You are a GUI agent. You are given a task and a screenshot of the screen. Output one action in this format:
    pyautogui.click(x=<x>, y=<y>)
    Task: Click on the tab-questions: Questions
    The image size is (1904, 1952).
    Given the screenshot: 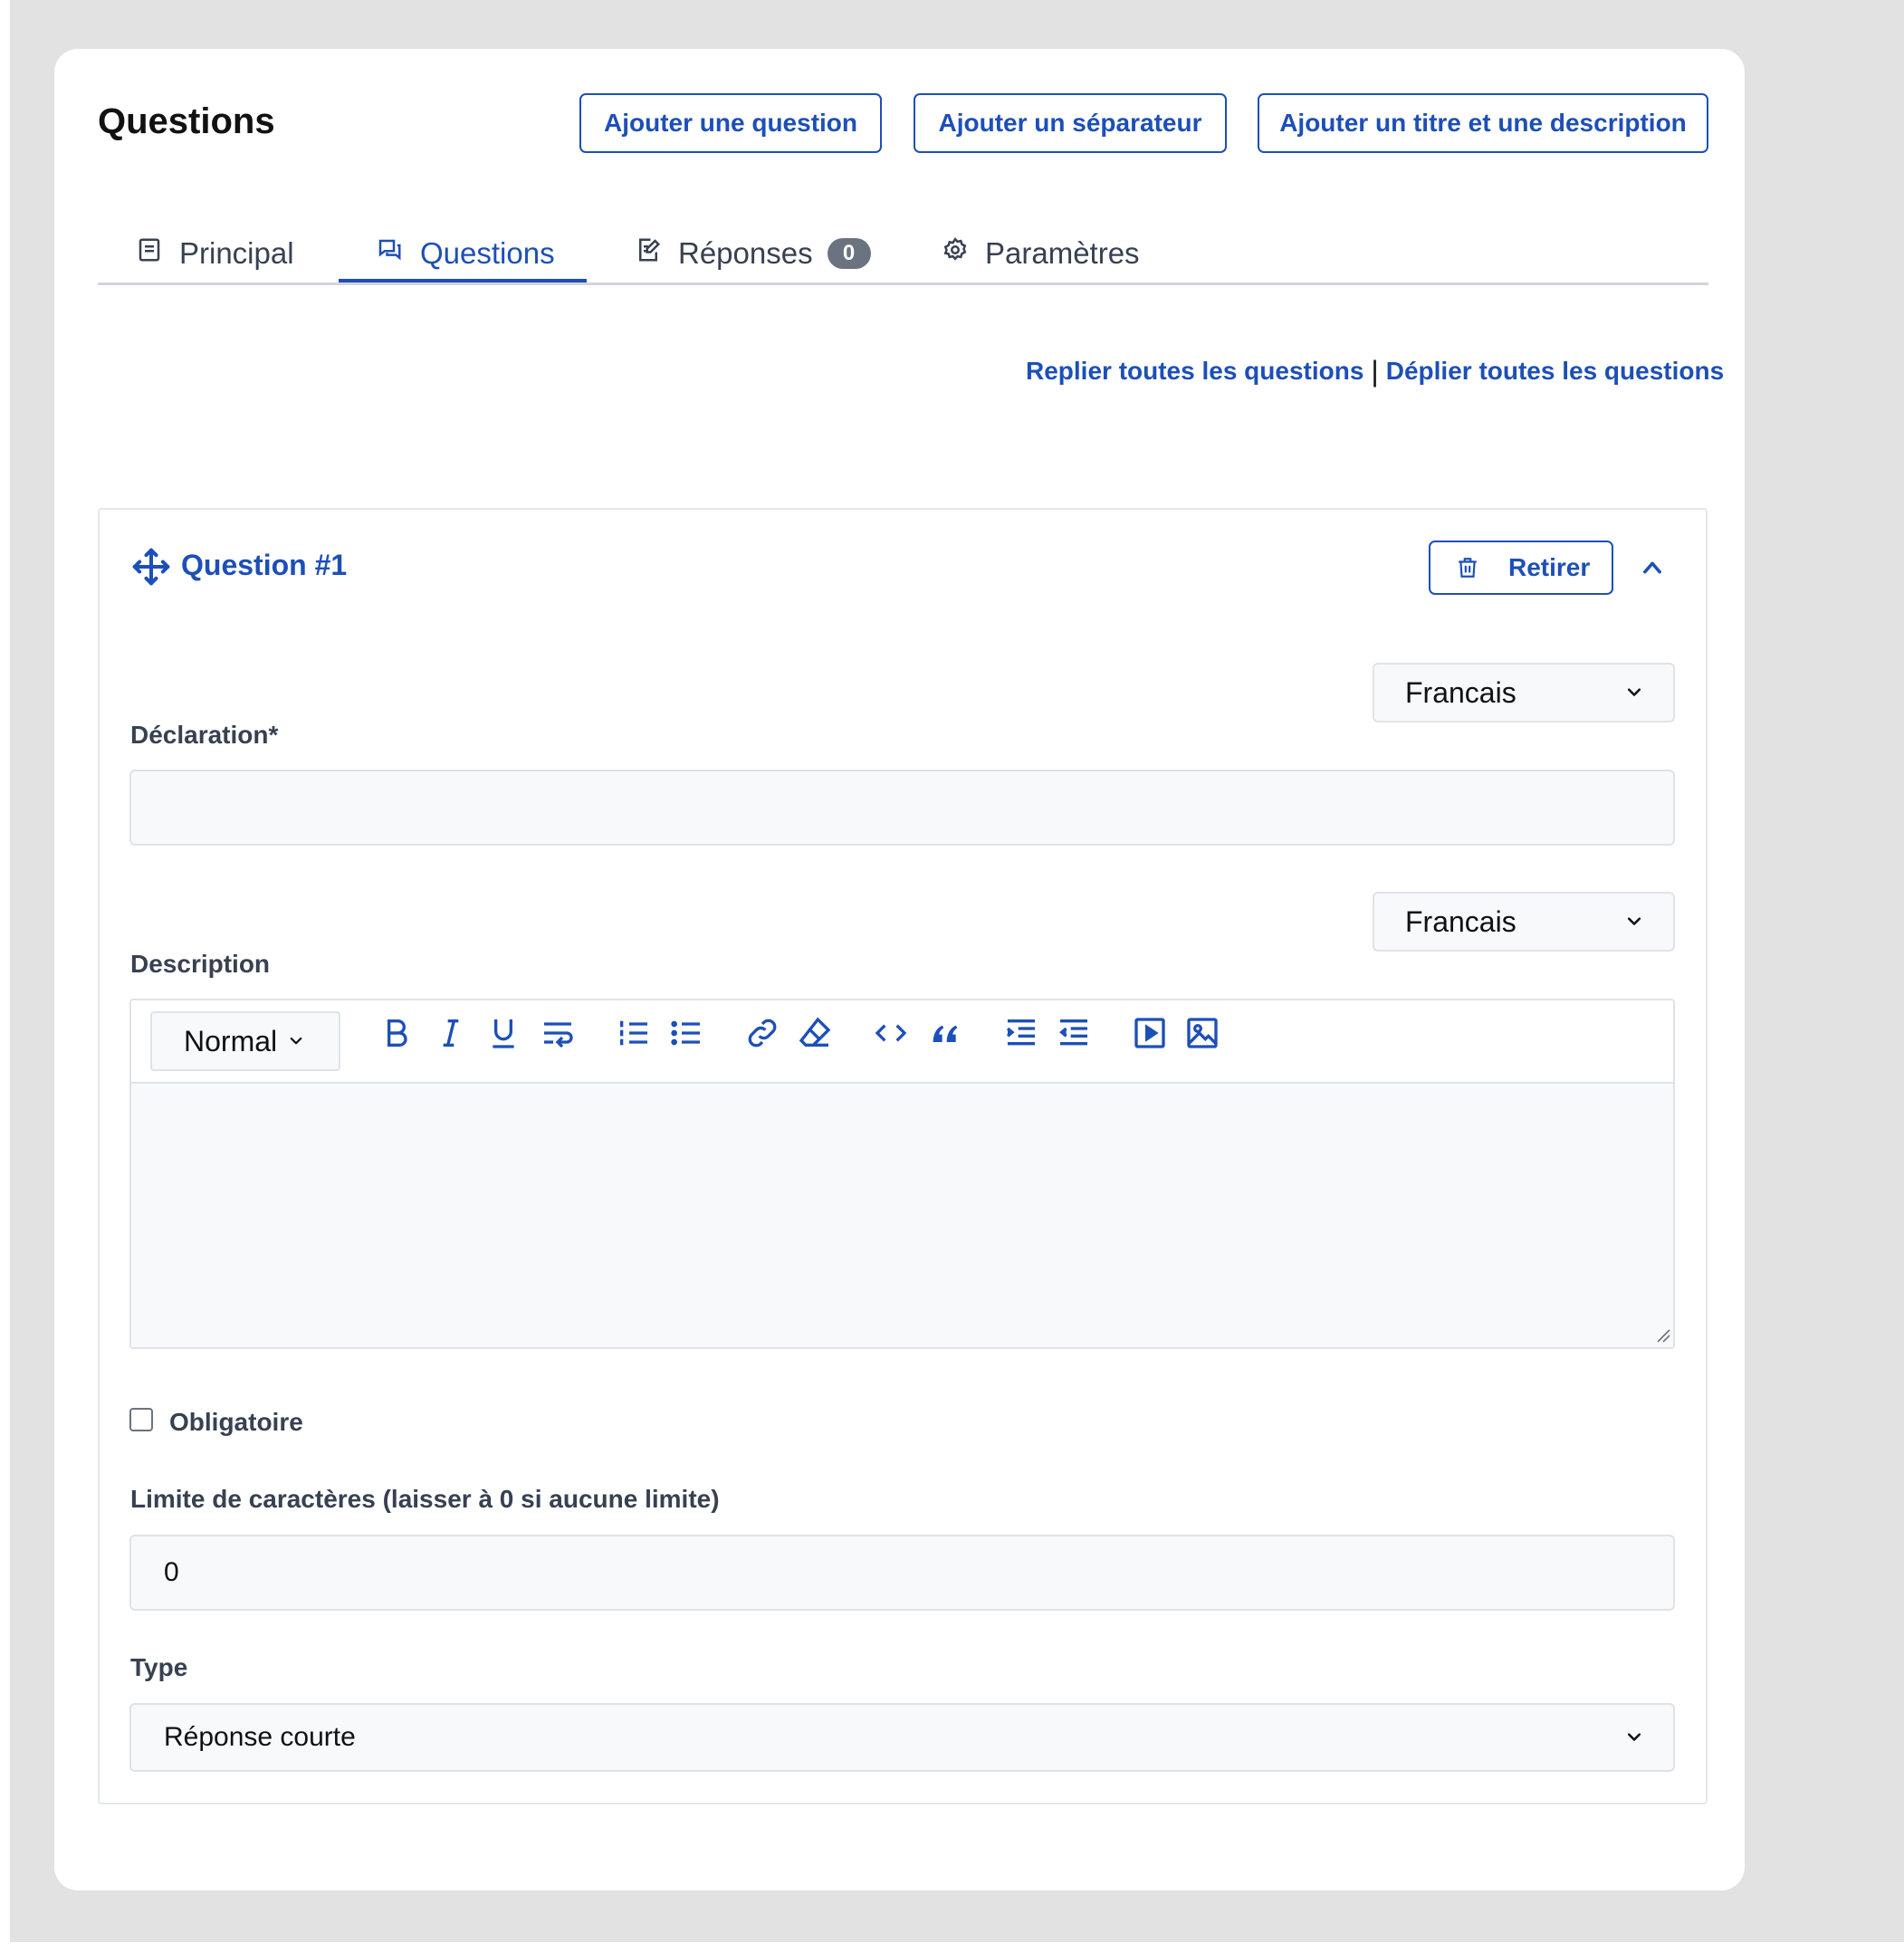 What is the action you would take?
    pyautogui.click(x=465, y=254)
    